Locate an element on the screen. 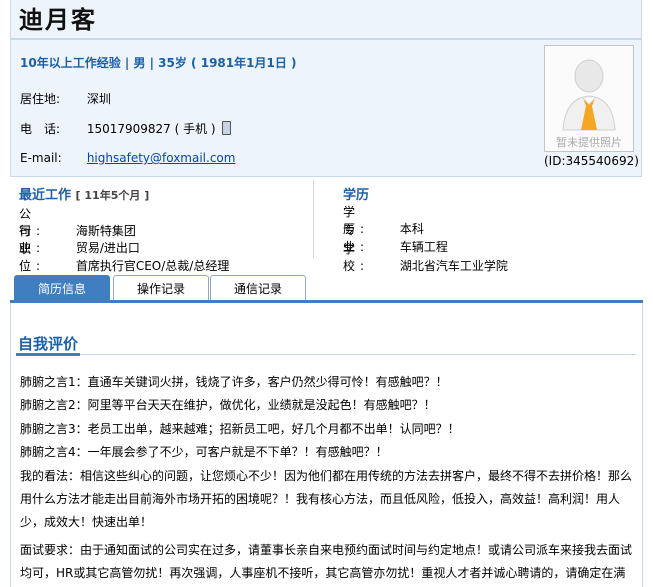 The image size is (653, 587). self-eval-line-4: 肺腑之言4：一年展会参了不少，可客户就是不下单？！有感触吧？！ is located at coordinates (204, 452).